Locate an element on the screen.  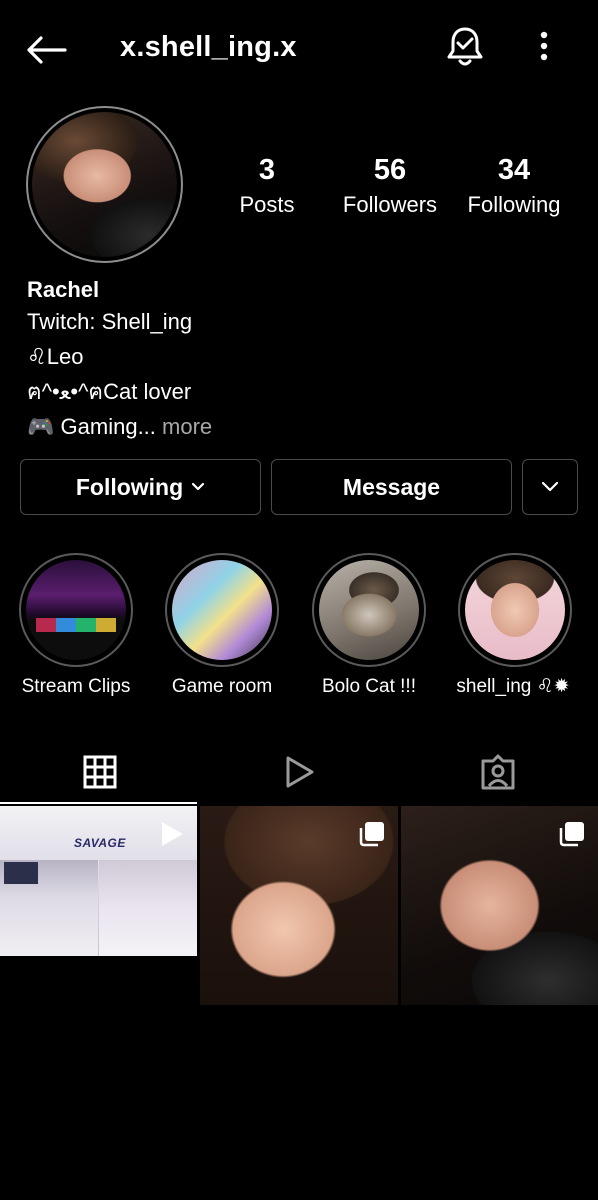
highlight-label: Game room is located at coordinates (222, 686).